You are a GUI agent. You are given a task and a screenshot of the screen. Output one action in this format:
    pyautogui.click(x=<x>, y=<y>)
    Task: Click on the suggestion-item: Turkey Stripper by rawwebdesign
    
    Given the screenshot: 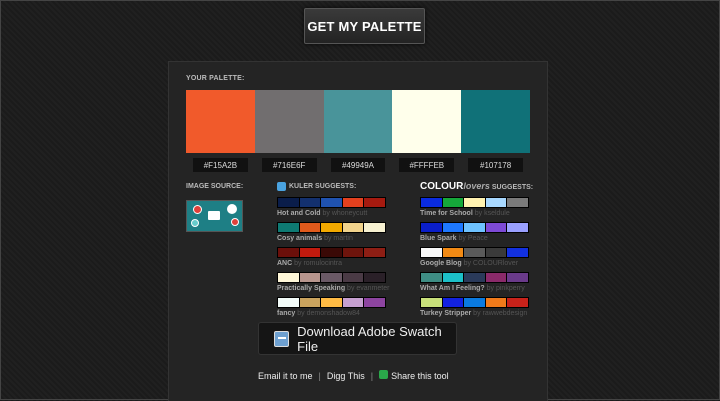 What is the action you would take?
    pyautogui.click(x=474, y=309)
    